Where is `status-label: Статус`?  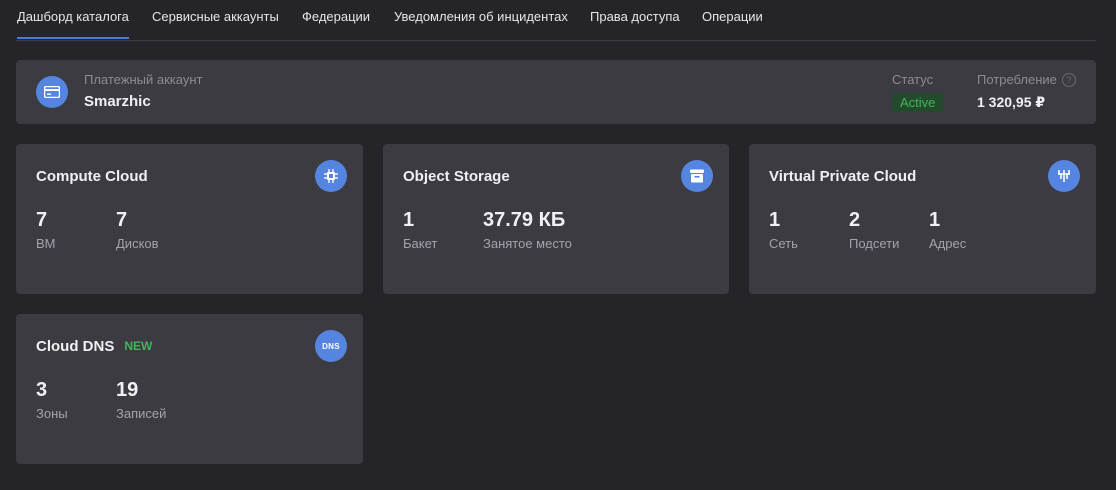 status-label: Статус is located at coordinates (913, 79).